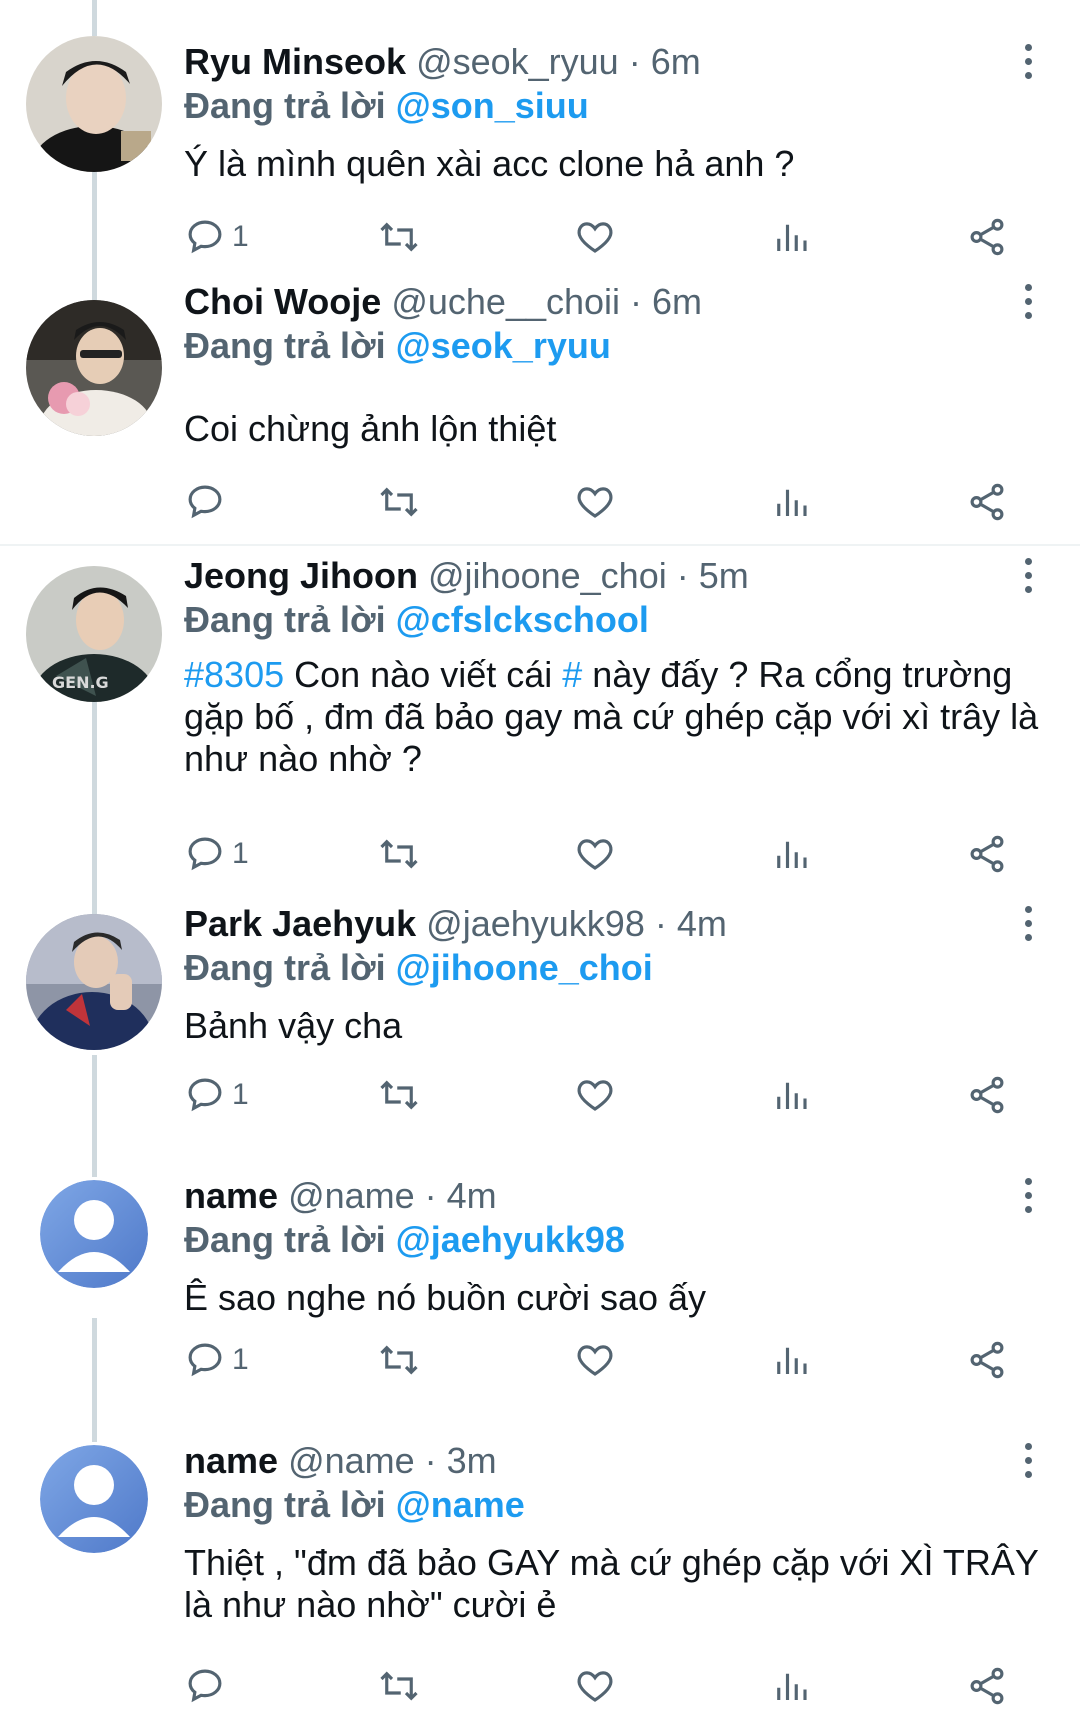 The height and width of the screenshot is (1734, 1080). I want to click on tweet-text: Bảnh vậy cha, so click(293, 1025).